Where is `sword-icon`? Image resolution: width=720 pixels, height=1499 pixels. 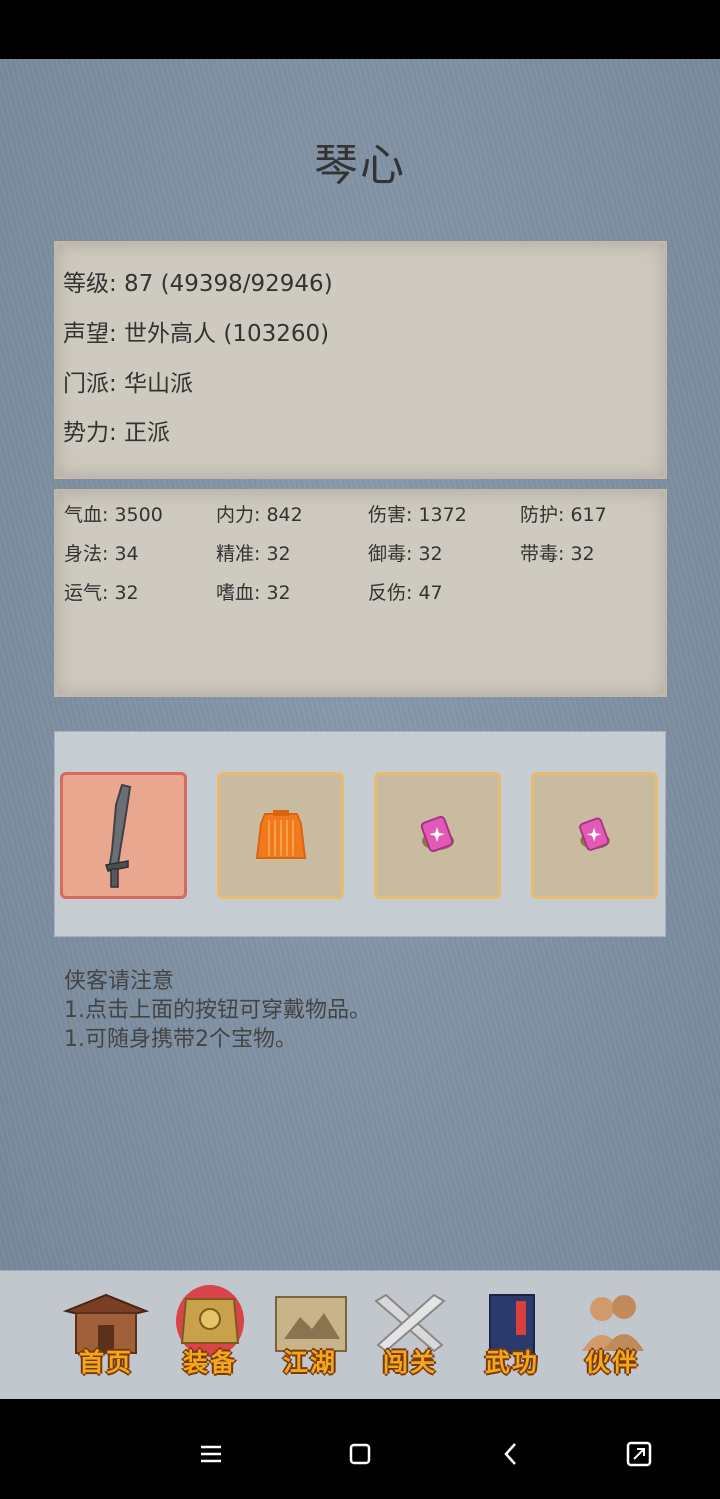 sword-icon is located at coordinates (117, 835).